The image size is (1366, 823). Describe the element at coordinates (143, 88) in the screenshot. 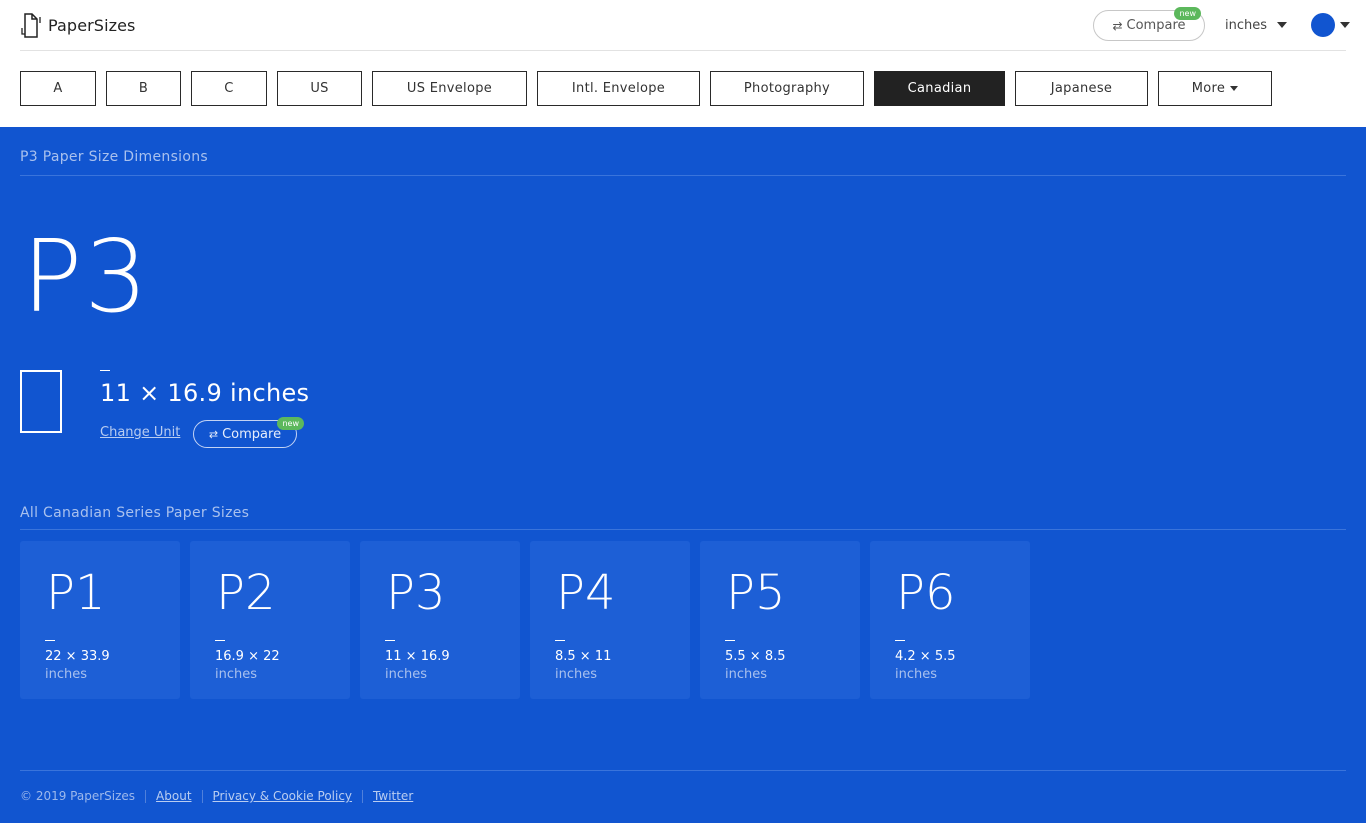

I see `tab-b: B` at that location.